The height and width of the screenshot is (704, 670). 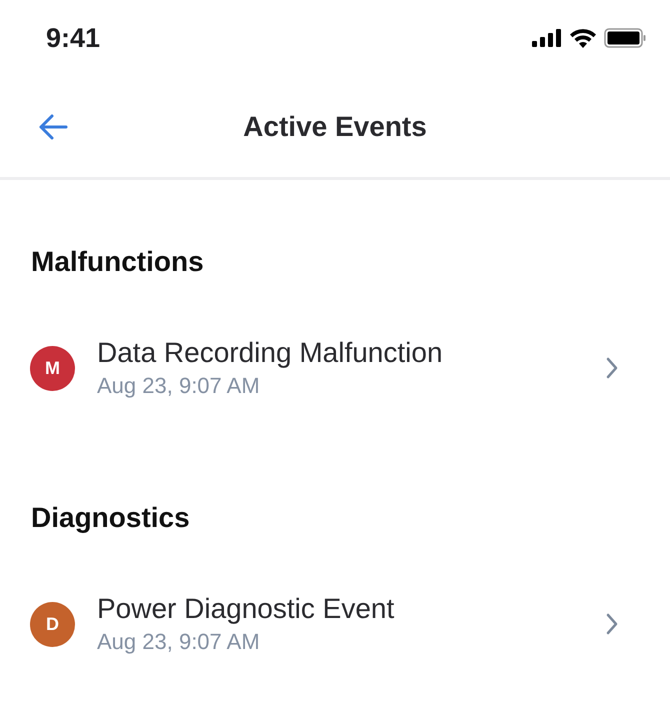 I want to click on event-badge: M, so click(x=52, y=368).